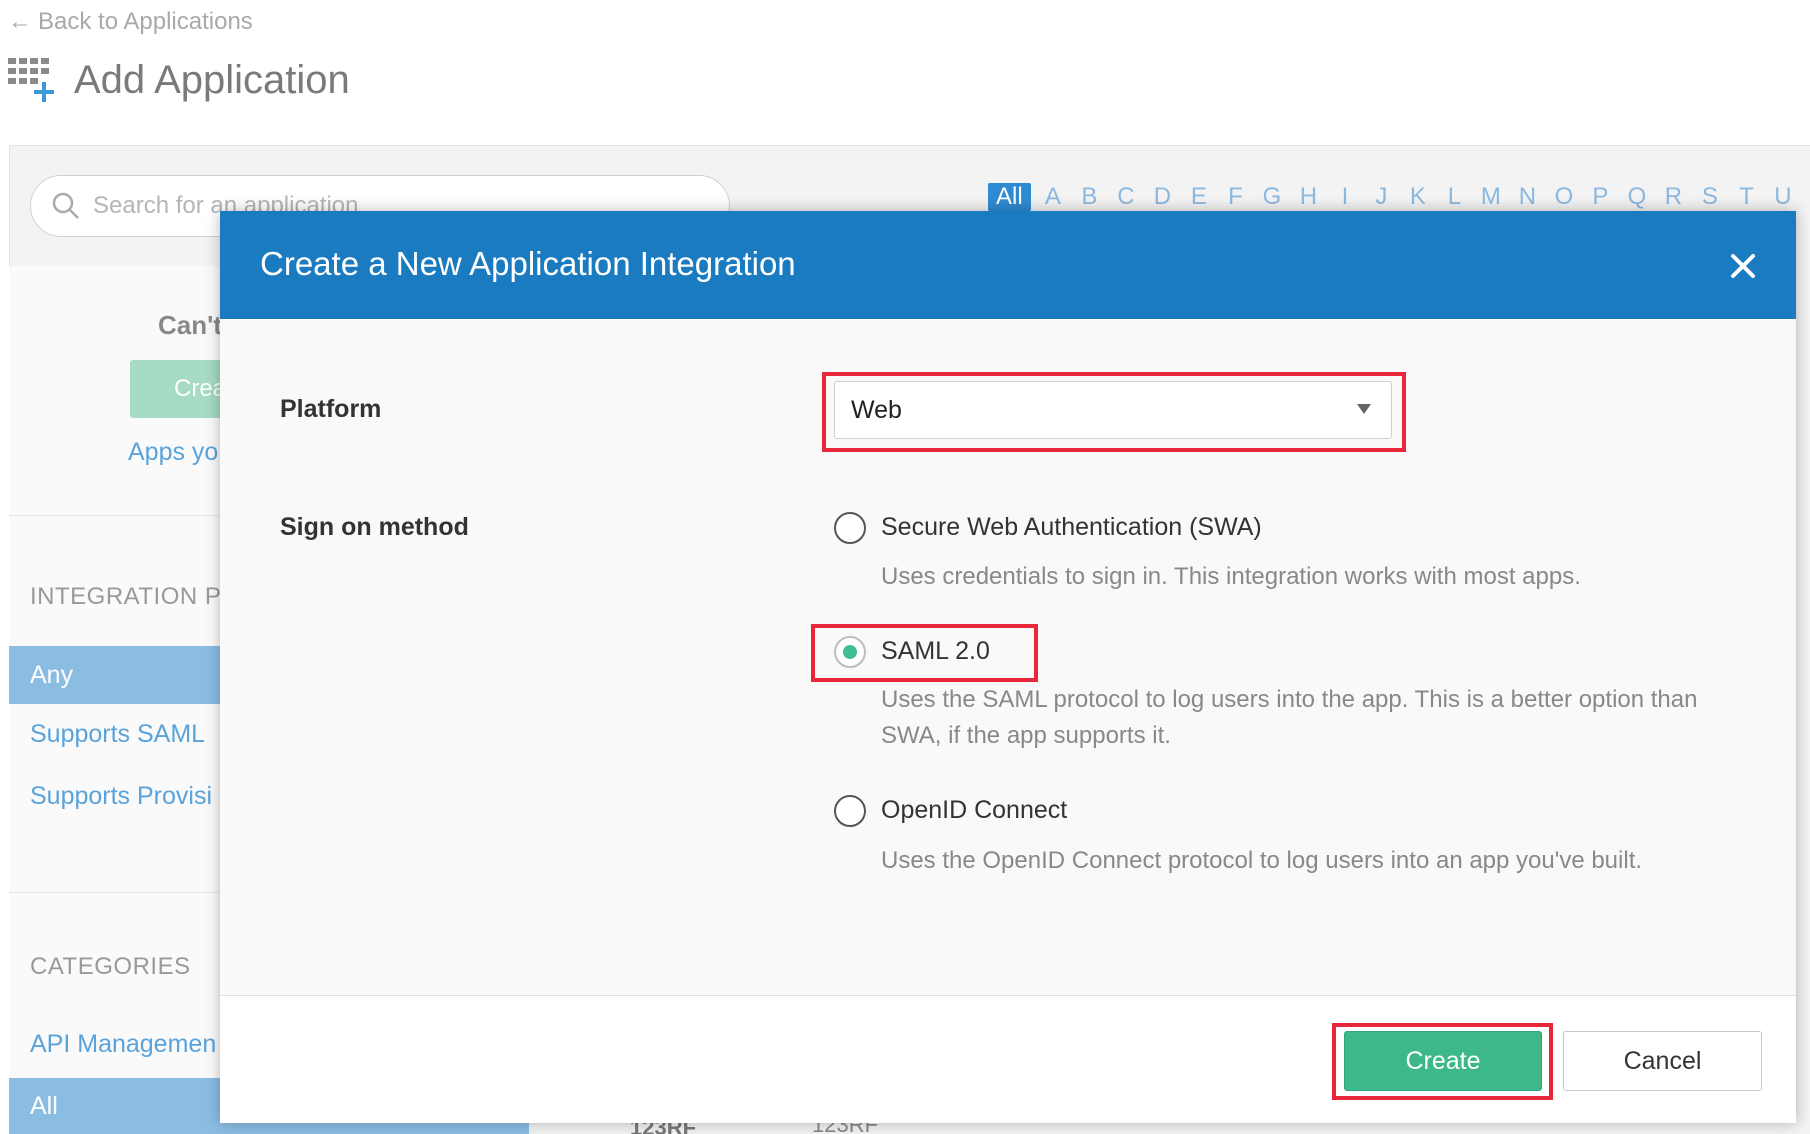 The image size is (1810, 1134). What do you see at coordinates (1235, 197) in the screenshot?
I see `alphabet-filter-f: F` at bounding box center [1235, 197].